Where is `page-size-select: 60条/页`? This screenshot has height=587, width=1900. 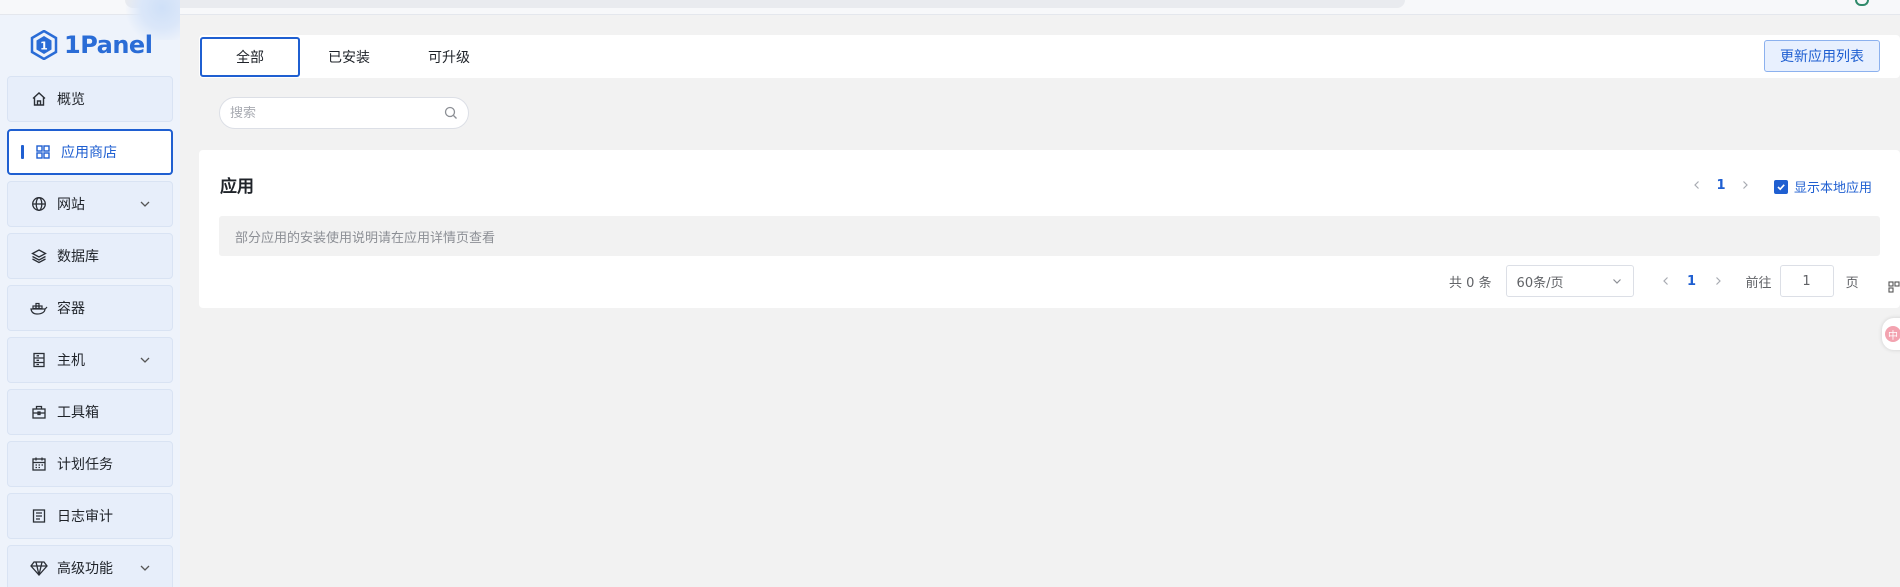 page-size-select: 60条/页 is located at coordinates (1569, 281).